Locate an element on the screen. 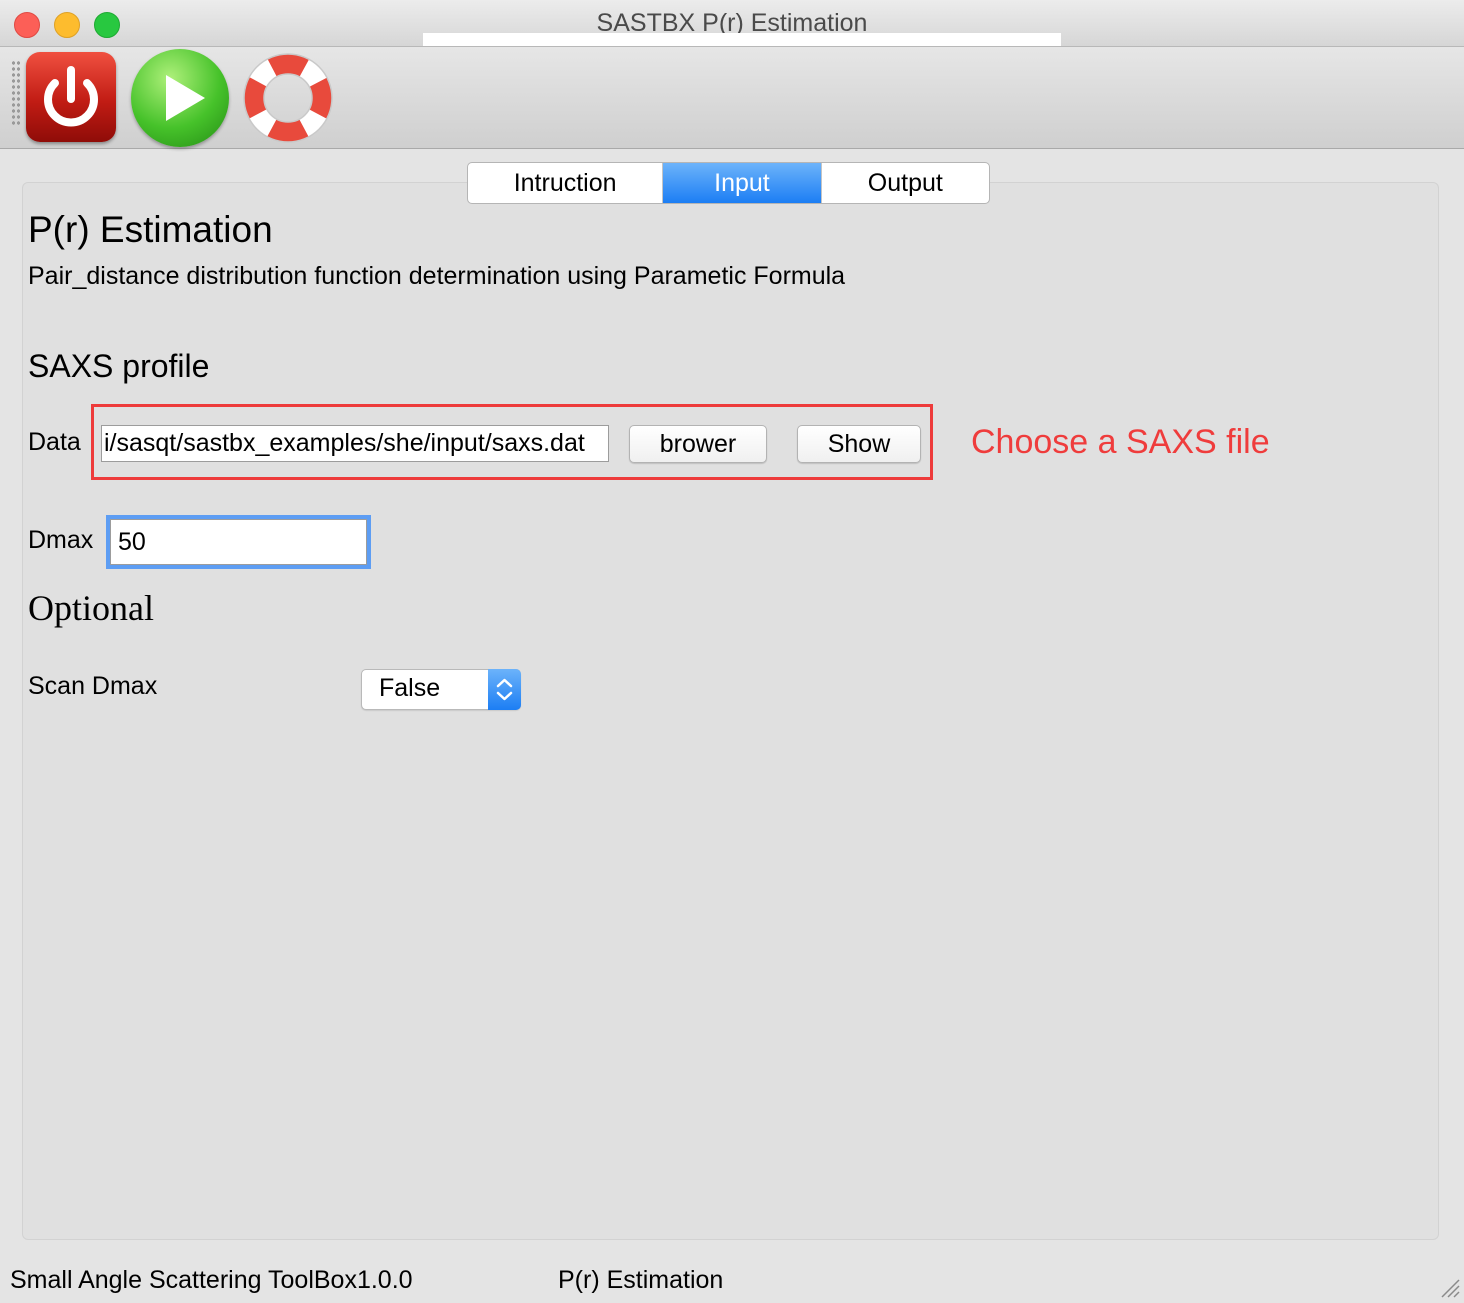 The image size is (1464, 1303). show-button: Show is located at coordinates (859, 444).